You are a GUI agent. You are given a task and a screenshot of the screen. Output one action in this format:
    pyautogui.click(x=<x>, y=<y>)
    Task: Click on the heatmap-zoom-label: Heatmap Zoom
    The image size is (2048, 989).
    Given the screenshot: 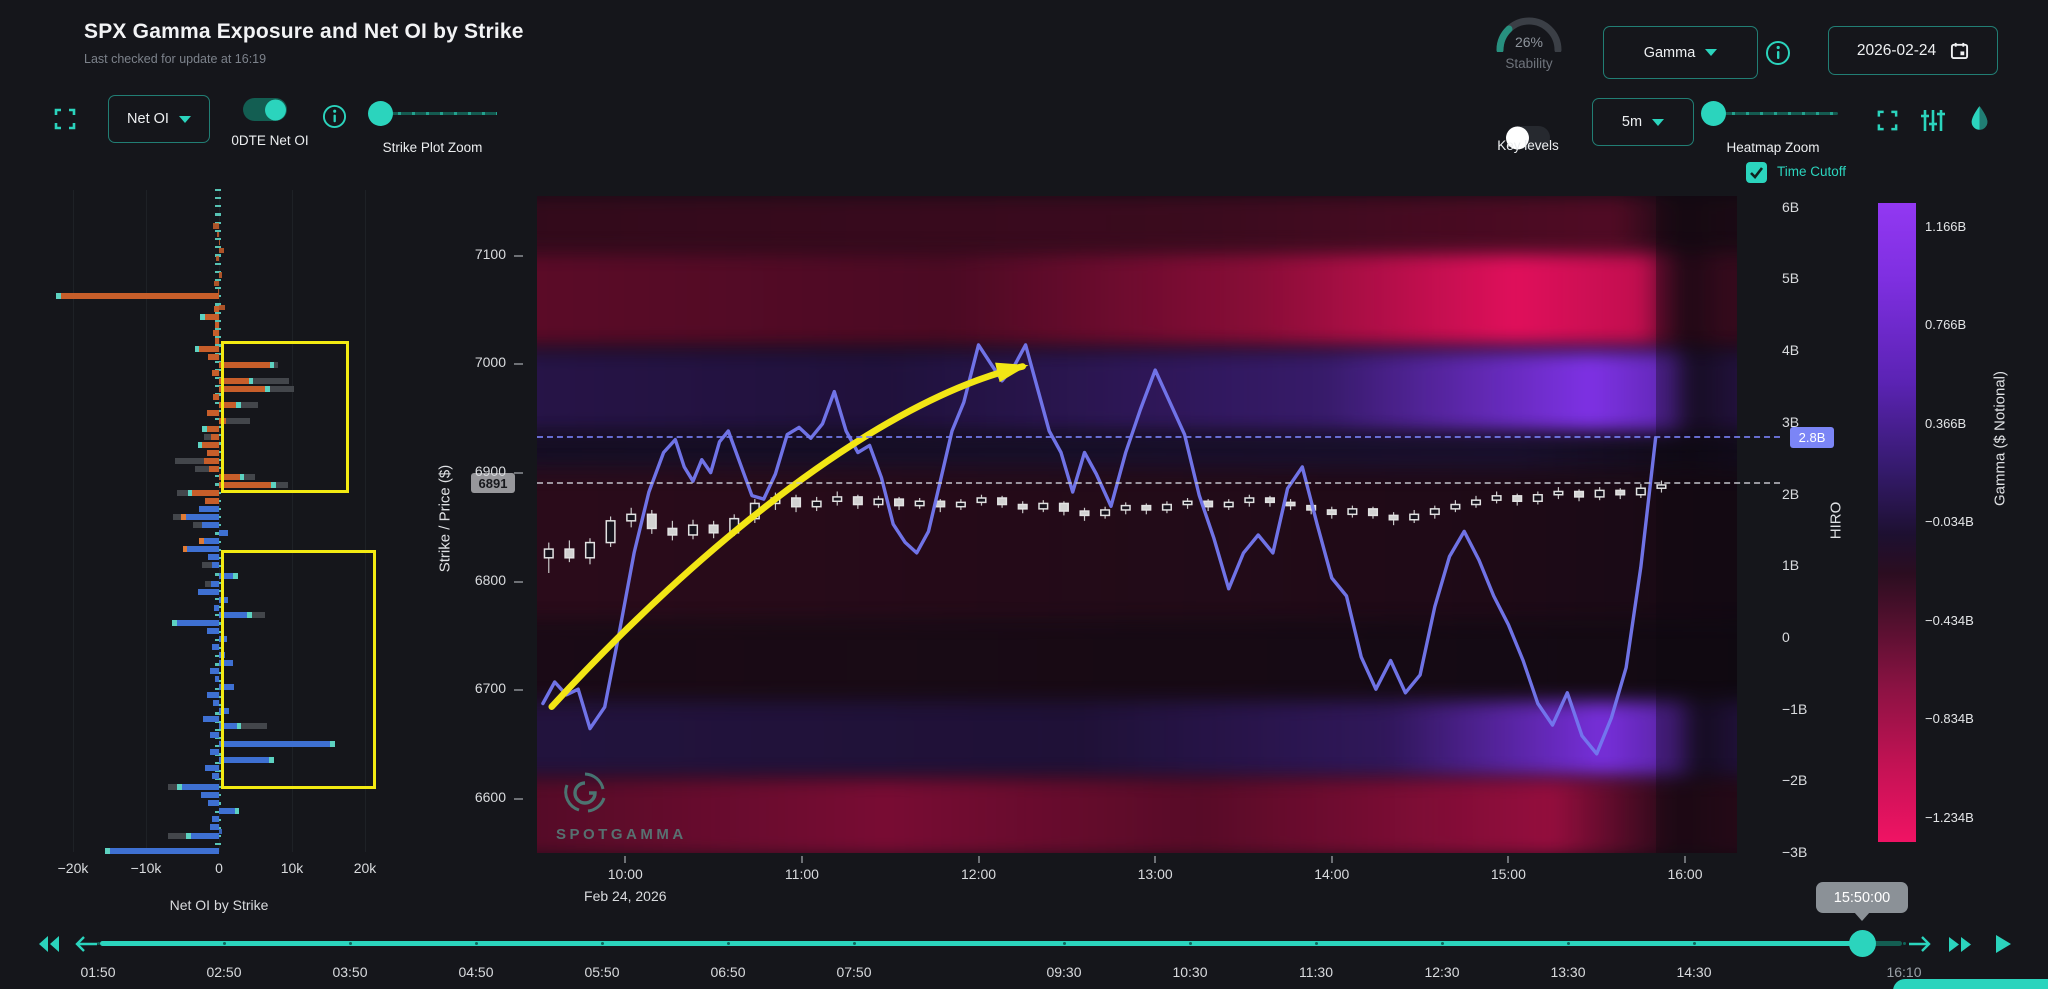 What is the action you would take?
    pyautogui.click(x=1773, y=147)
    